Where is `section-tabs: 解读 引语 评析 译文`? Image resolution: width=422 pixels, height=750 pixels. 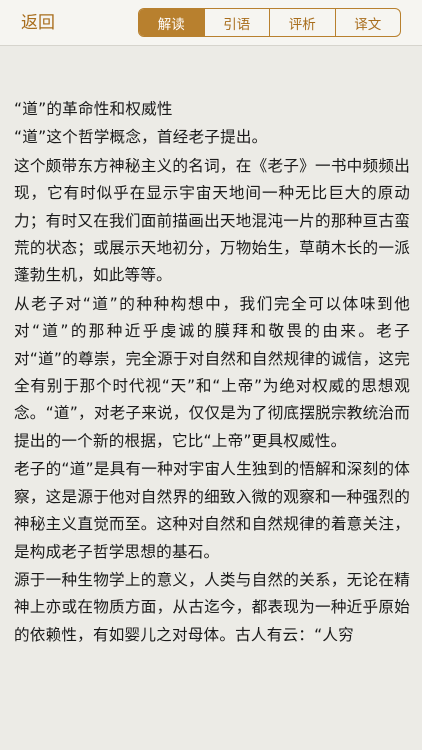 section-tabs: 解读 引语 评析 译文 is located at coordinates (269, 22).